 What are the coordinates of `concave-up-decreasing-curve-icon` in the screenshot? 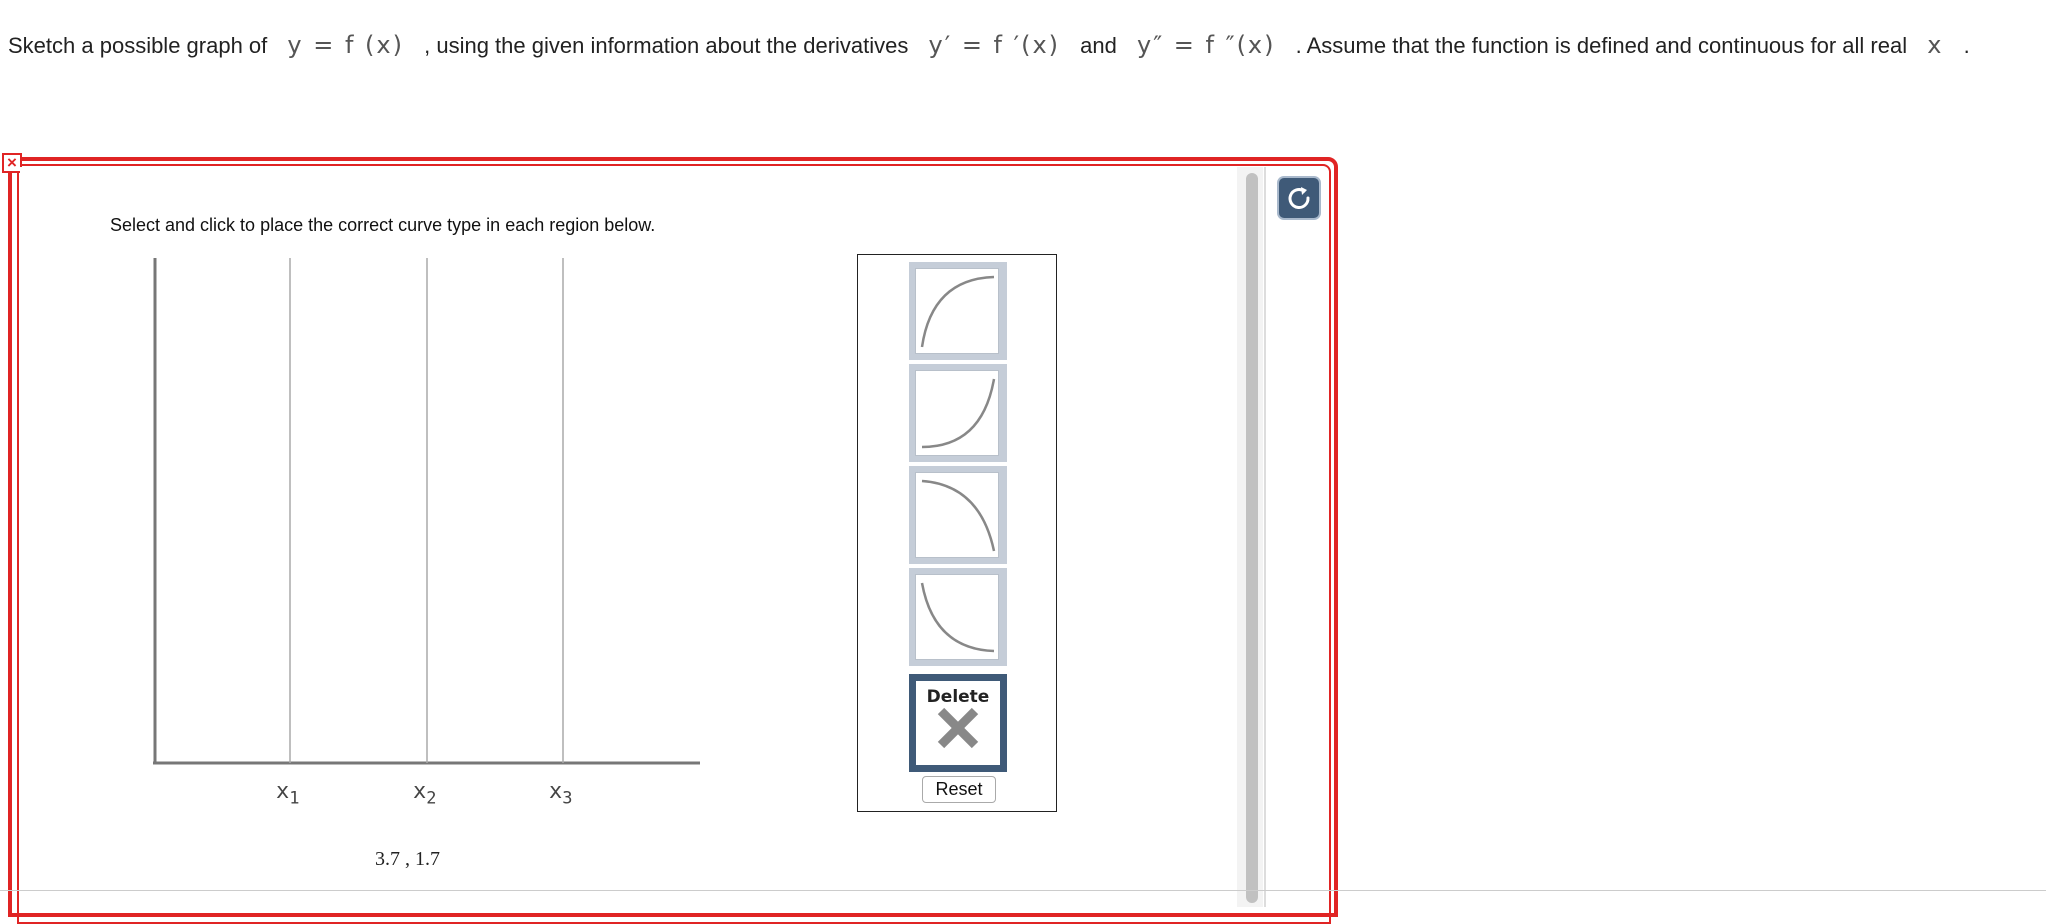 It's located at (957, 617).